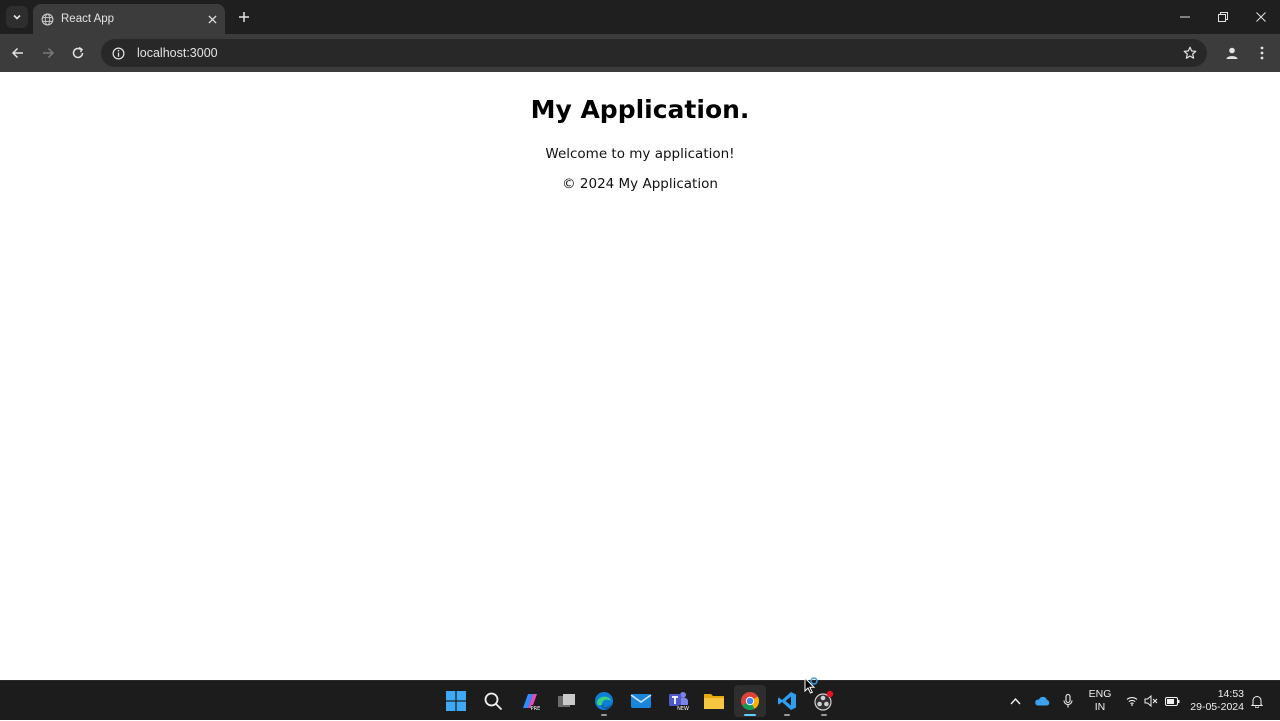 The height and width of the screenshot is (721, 1280). I want to click on task-view-icon, so click(566, 700).